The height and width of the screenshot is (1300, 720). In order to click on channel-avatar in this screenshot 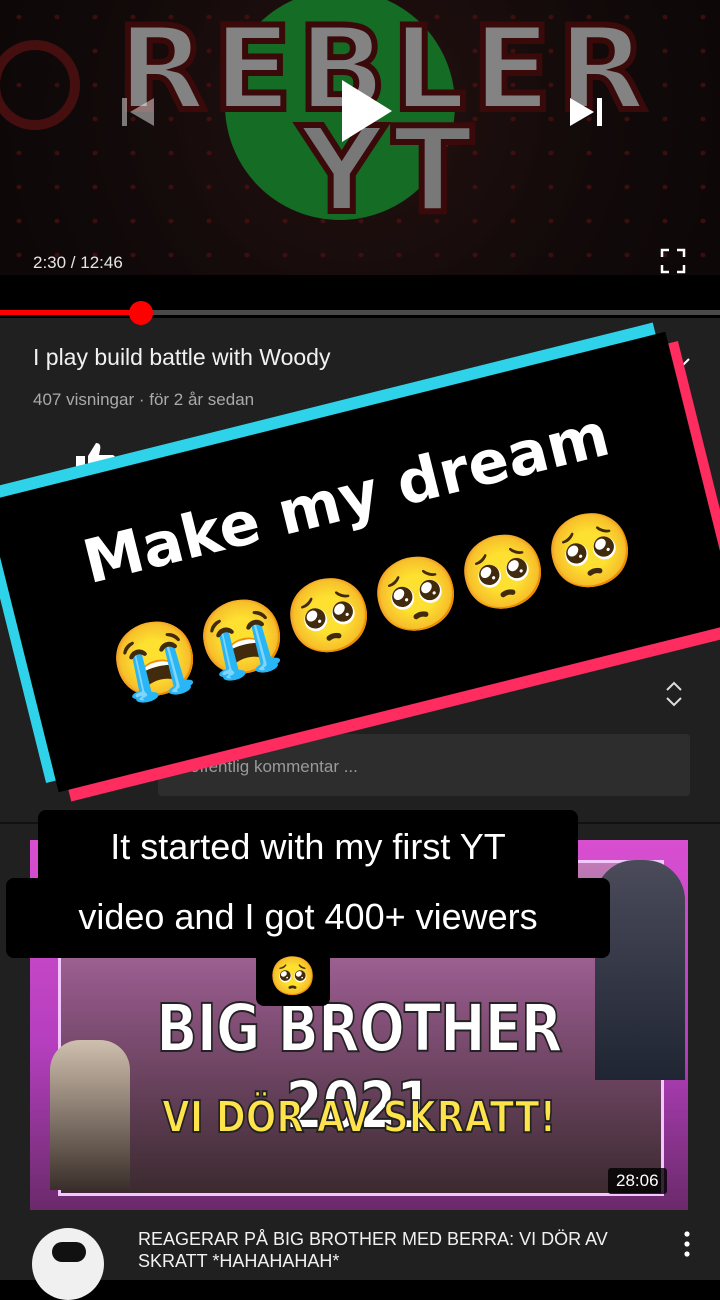, I will do `click(68, 1264)`.